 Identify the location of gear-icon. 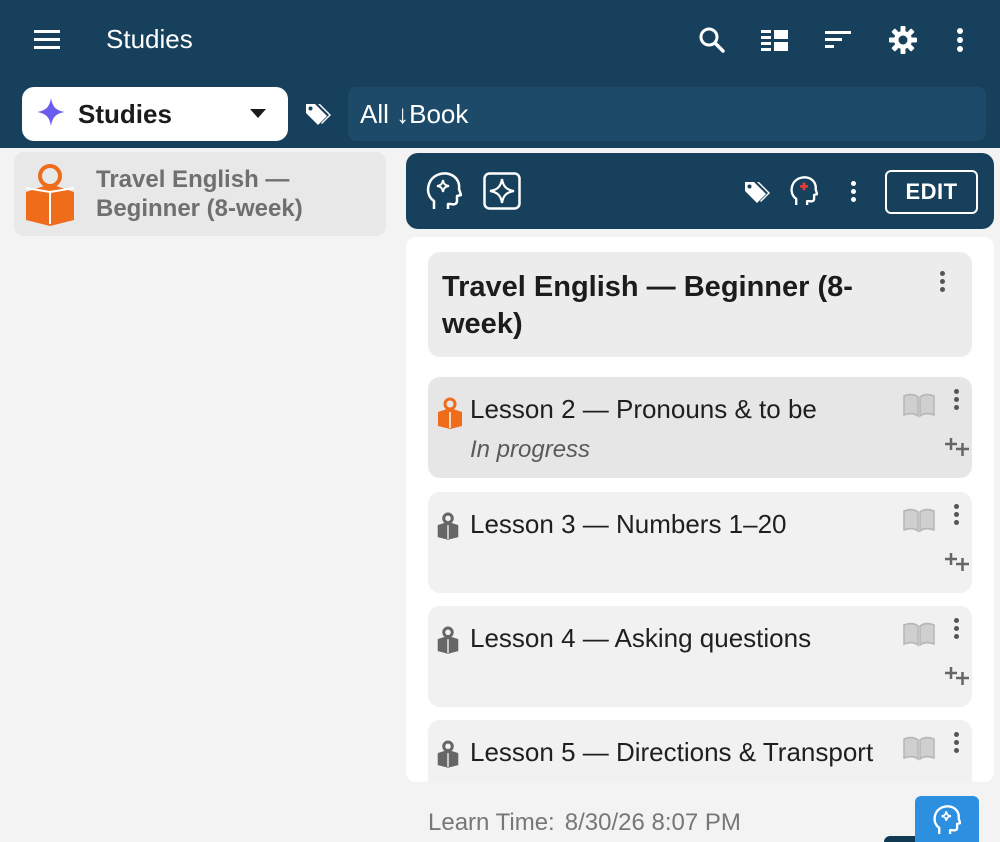
(903, 40).